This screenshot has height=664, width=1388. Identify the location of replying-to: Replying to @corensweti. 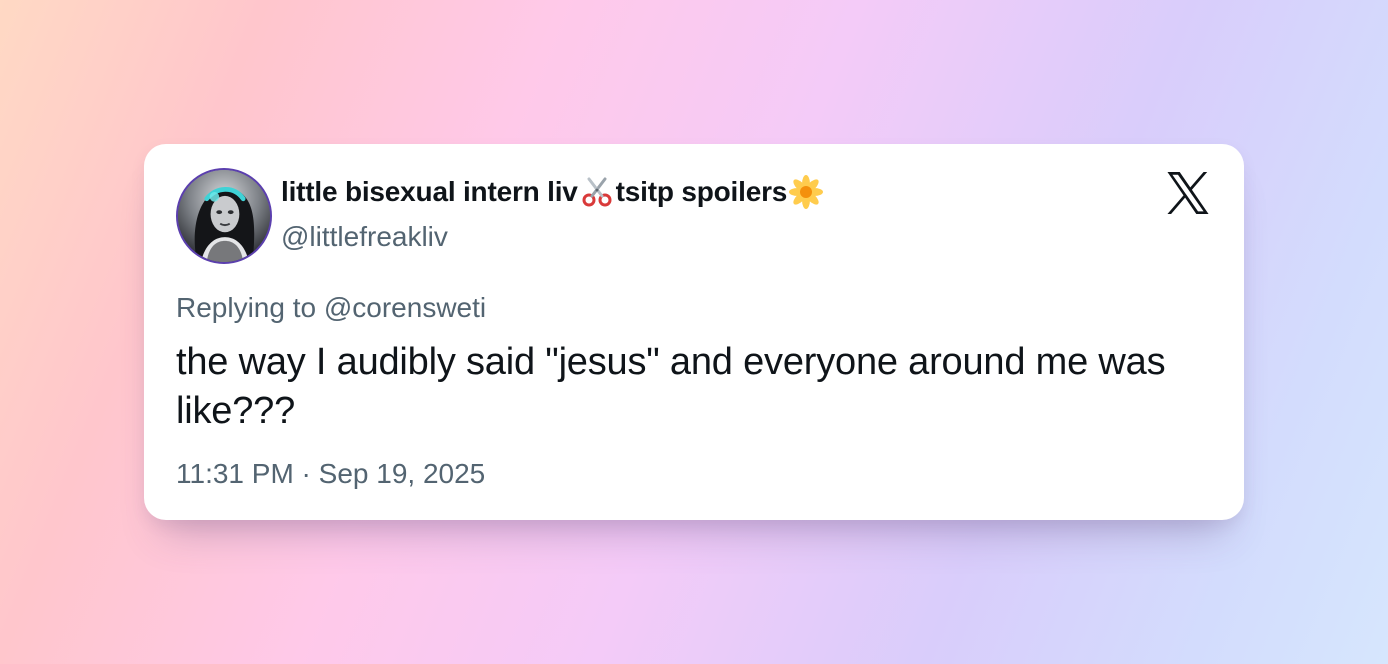
(331, 308).